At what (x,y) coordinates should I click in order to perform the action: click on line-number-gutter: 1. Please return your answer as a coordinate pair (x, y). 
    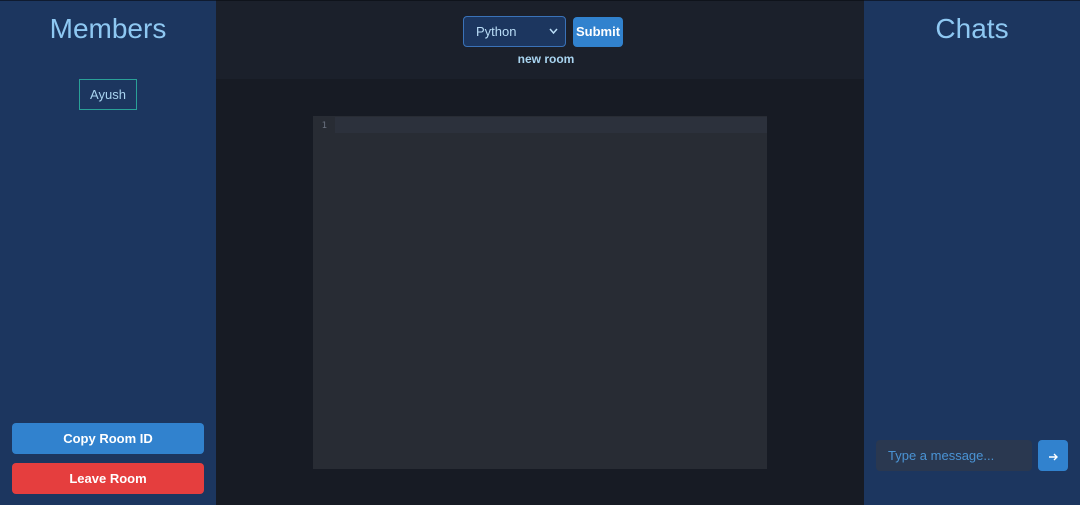
    Looking at the image, I should click on (324, 292).